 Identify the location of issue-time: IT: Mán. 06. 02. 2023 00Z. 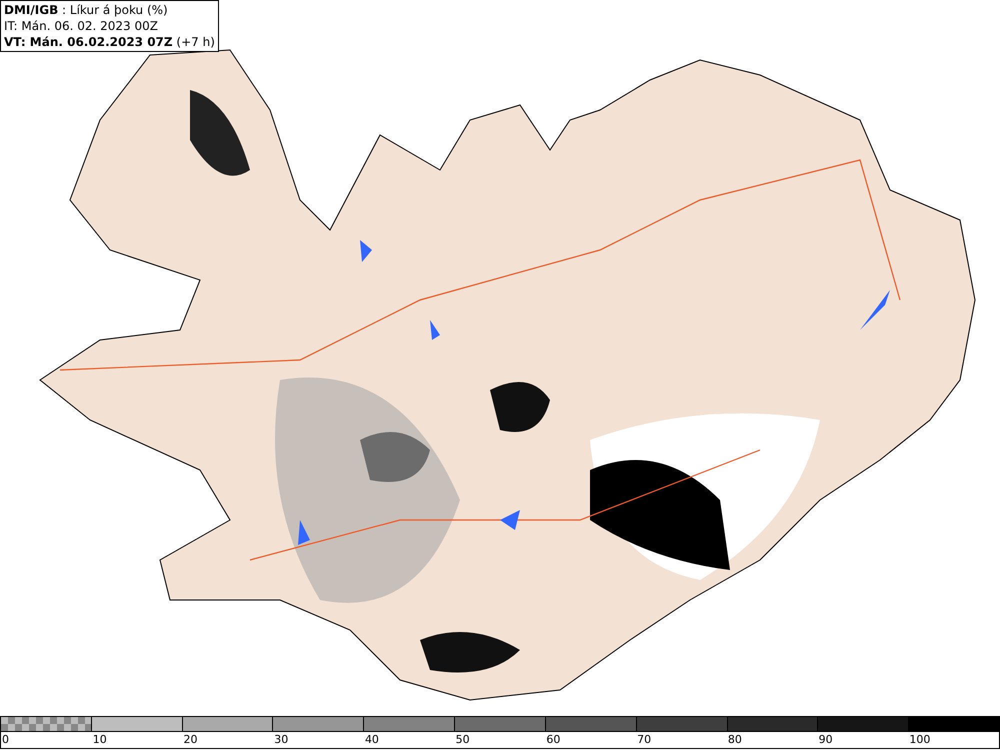
(81, 26).